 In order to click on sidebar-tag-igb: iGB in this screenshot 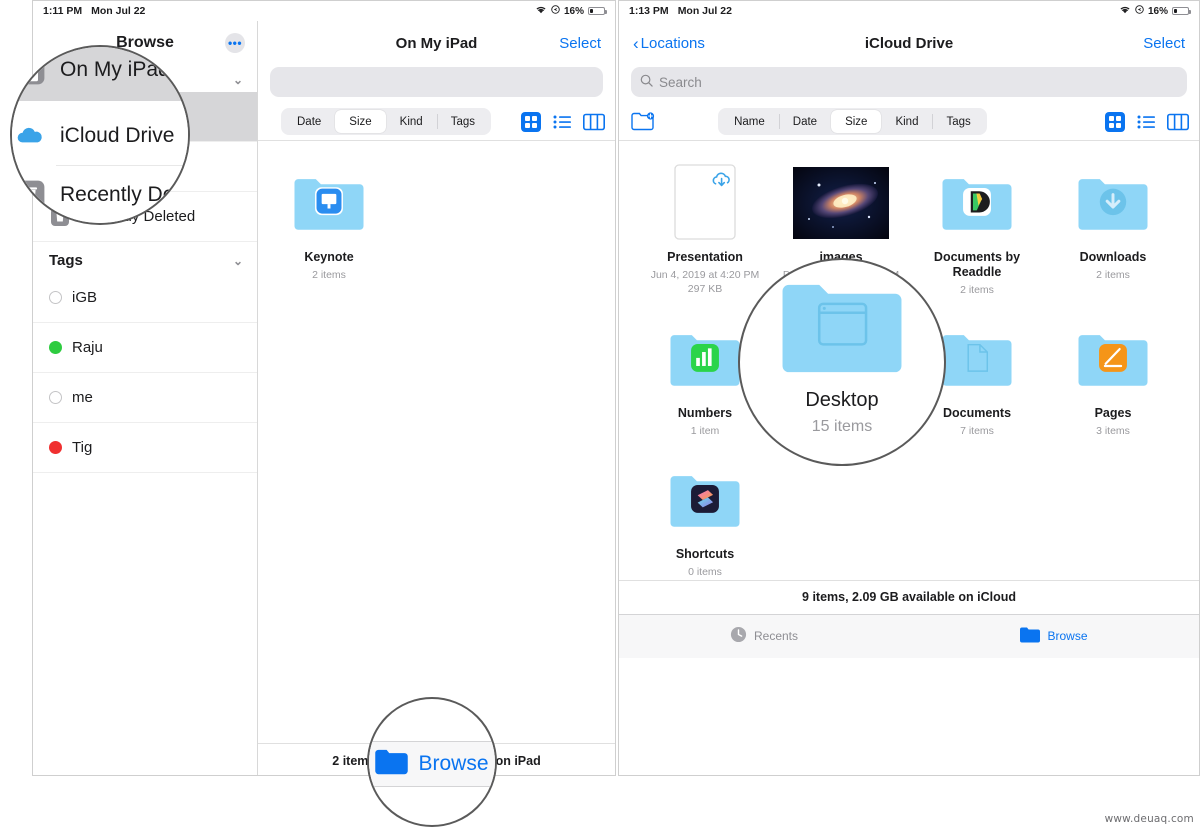, I will do `click(145, 298)`.